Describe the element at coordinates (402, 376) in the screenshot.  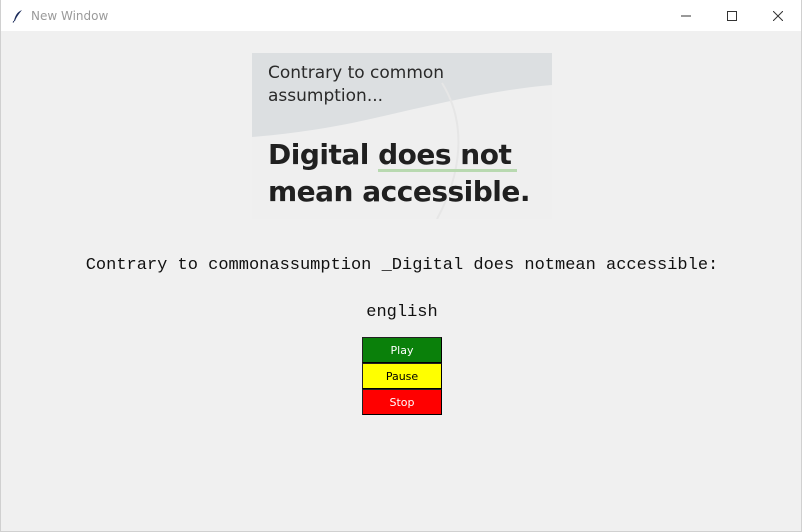
I see `pause-button: Pause` at that location.